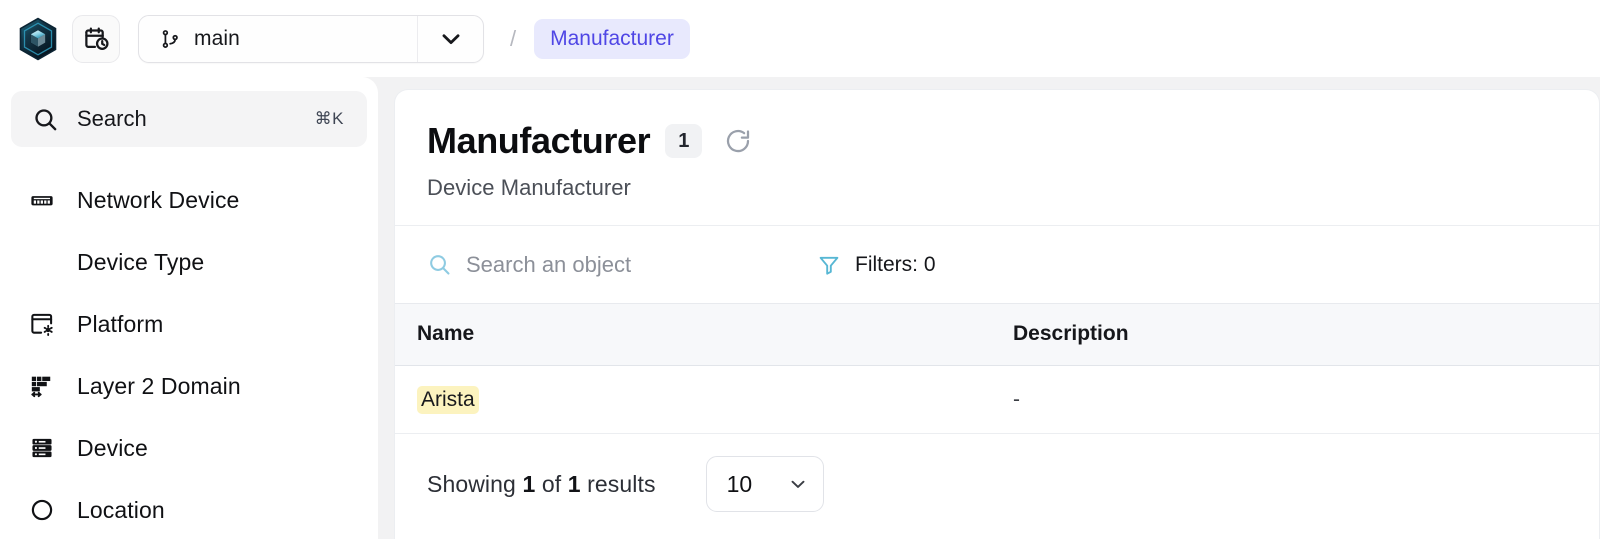 This screenshot has width=1600, height=539. I want to click on cell-name: Arista, so click(700, 399).